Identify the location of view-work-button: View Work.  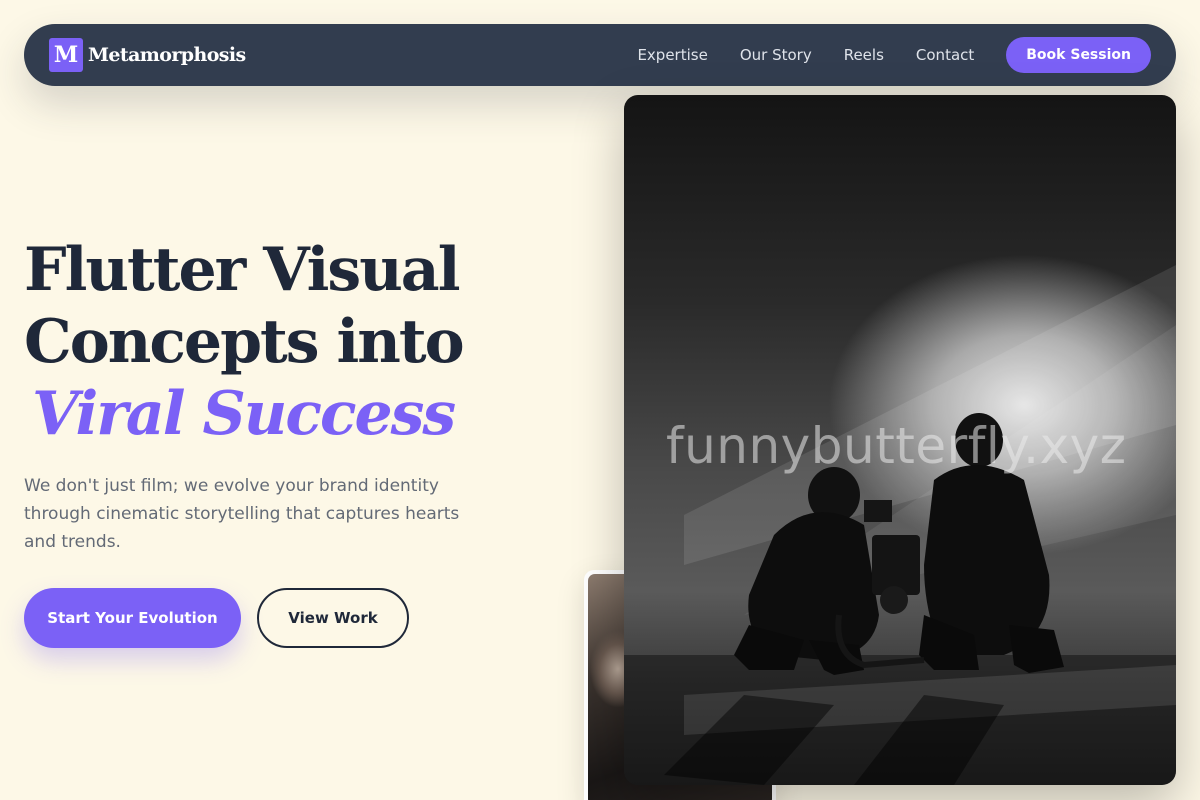
(333, 618).